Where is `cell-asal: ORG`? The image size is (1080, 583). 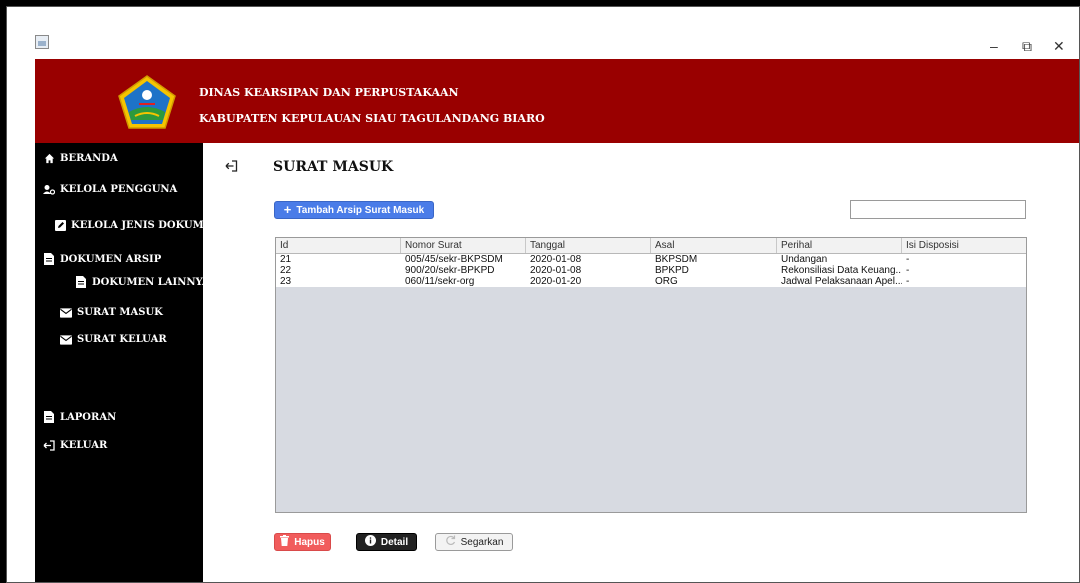
cell-asal: ORG is located at coordinates (666, 281).